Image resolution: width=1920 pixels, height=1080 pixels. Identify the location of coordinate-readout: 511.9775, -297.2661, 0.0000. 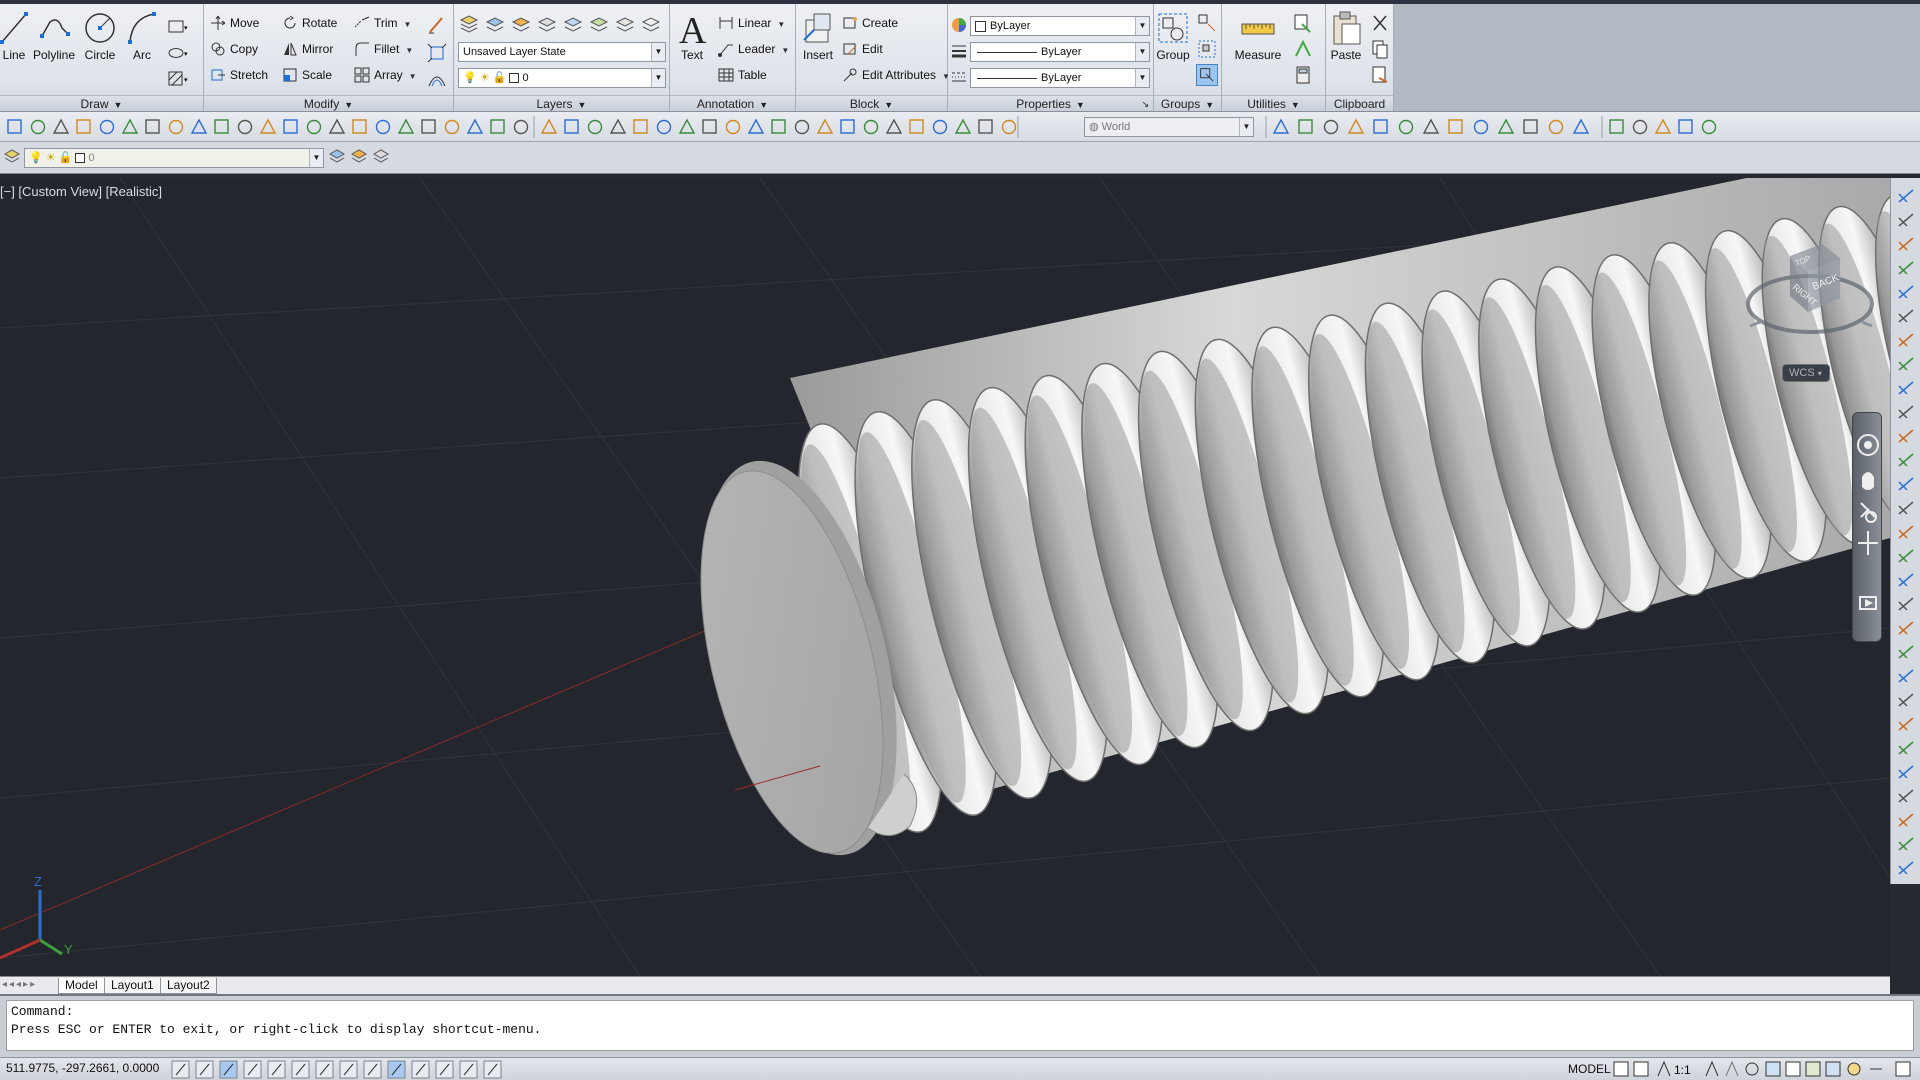
(82, 1068).